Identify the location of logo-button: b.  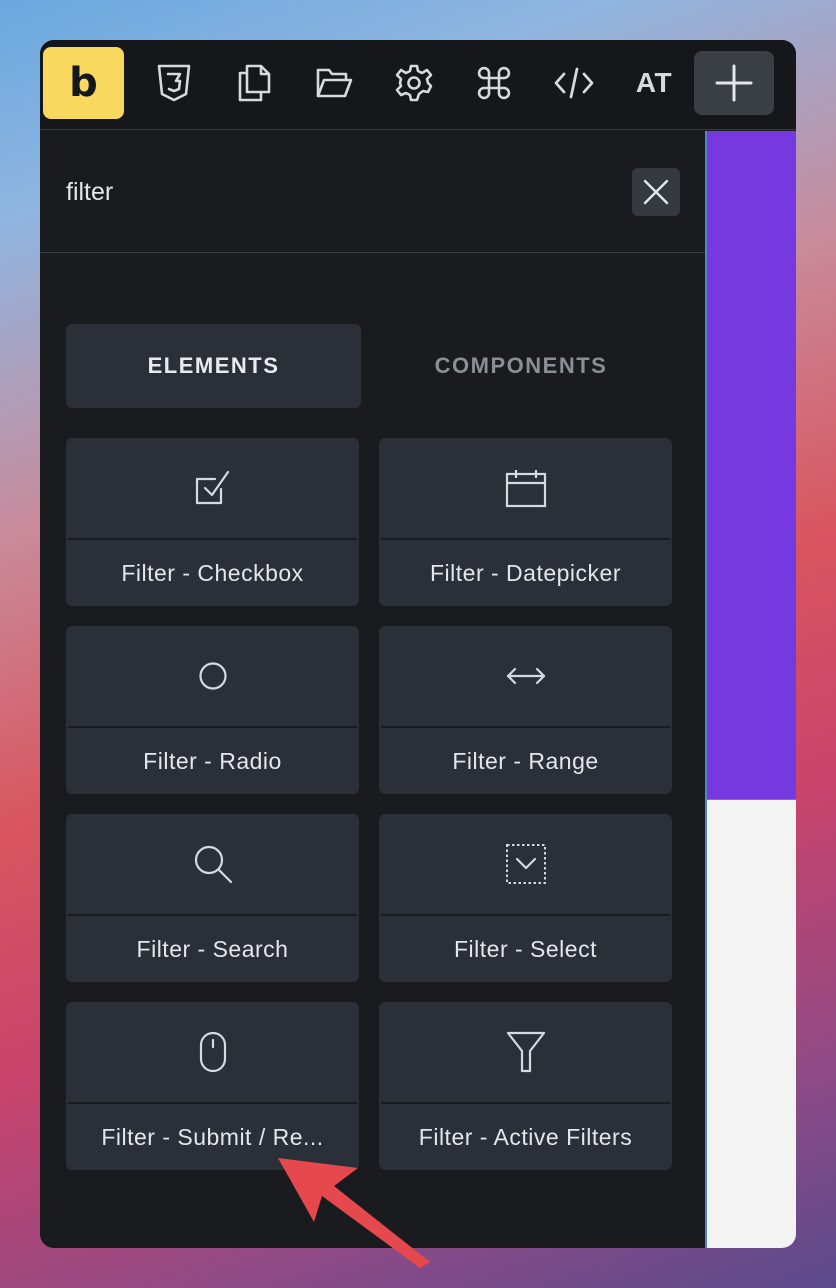
(83, 83).